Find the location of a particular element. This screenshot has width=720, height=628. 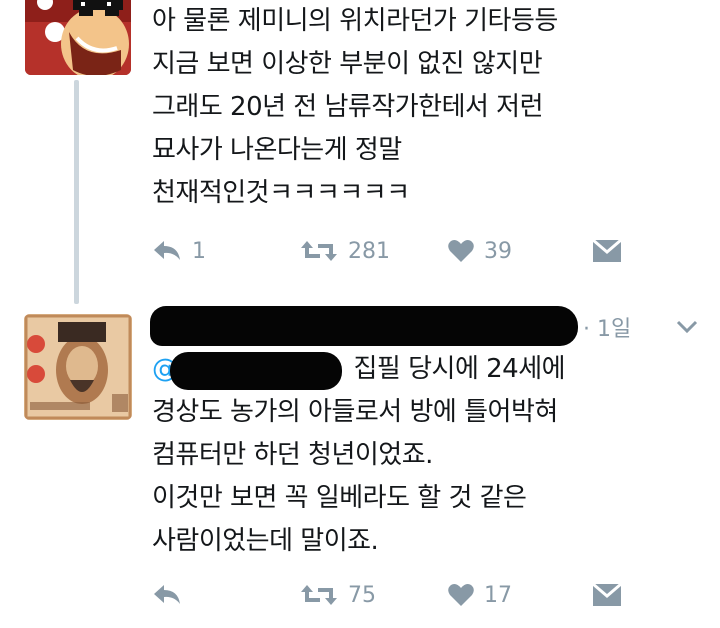

reply-count: 1 is located at coordinates (199, 251).